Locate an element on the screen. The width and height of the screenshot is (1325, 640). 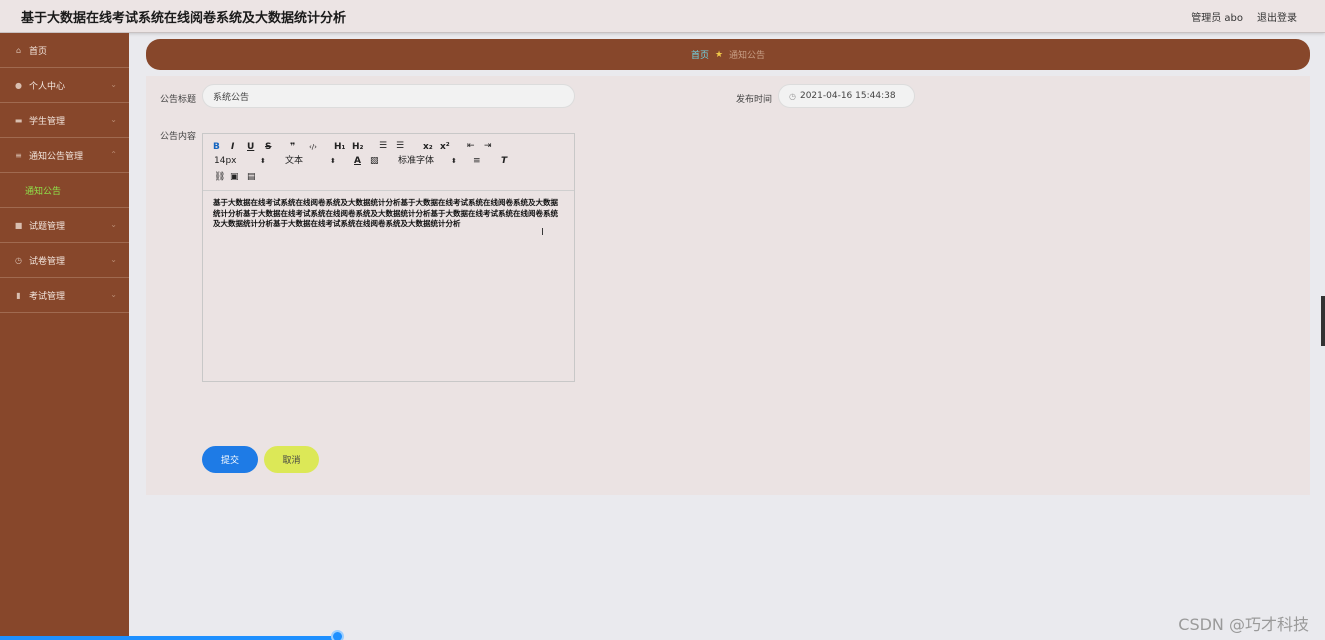
time-value: 2021-04-16 15:44:38 is located at coordinates (847, 96).